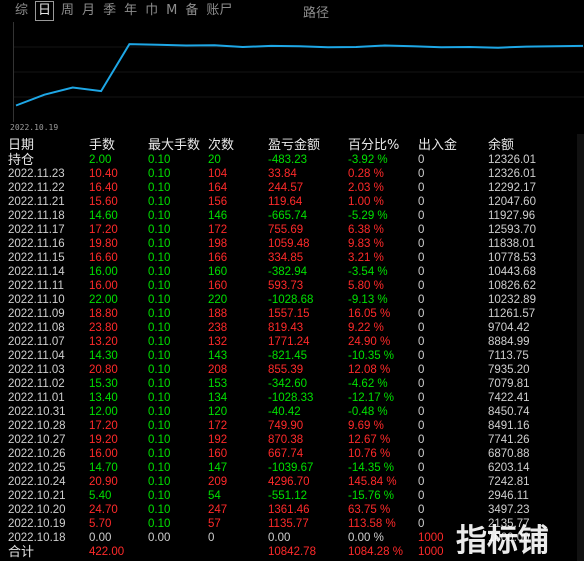  I want to click on right-edge-strip, so click(580, 347).